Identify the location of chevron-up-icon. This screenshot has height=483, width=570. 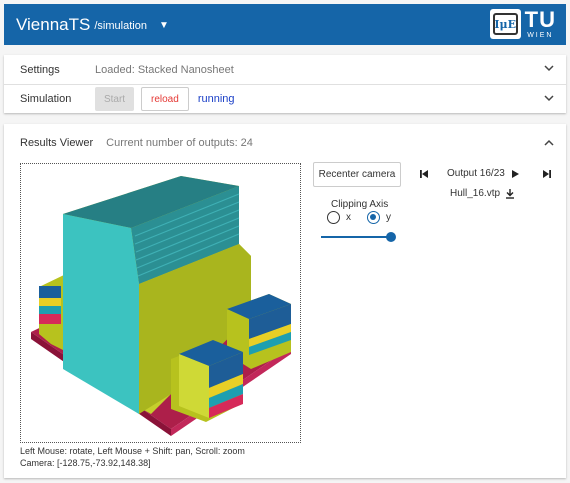
(549, 143).